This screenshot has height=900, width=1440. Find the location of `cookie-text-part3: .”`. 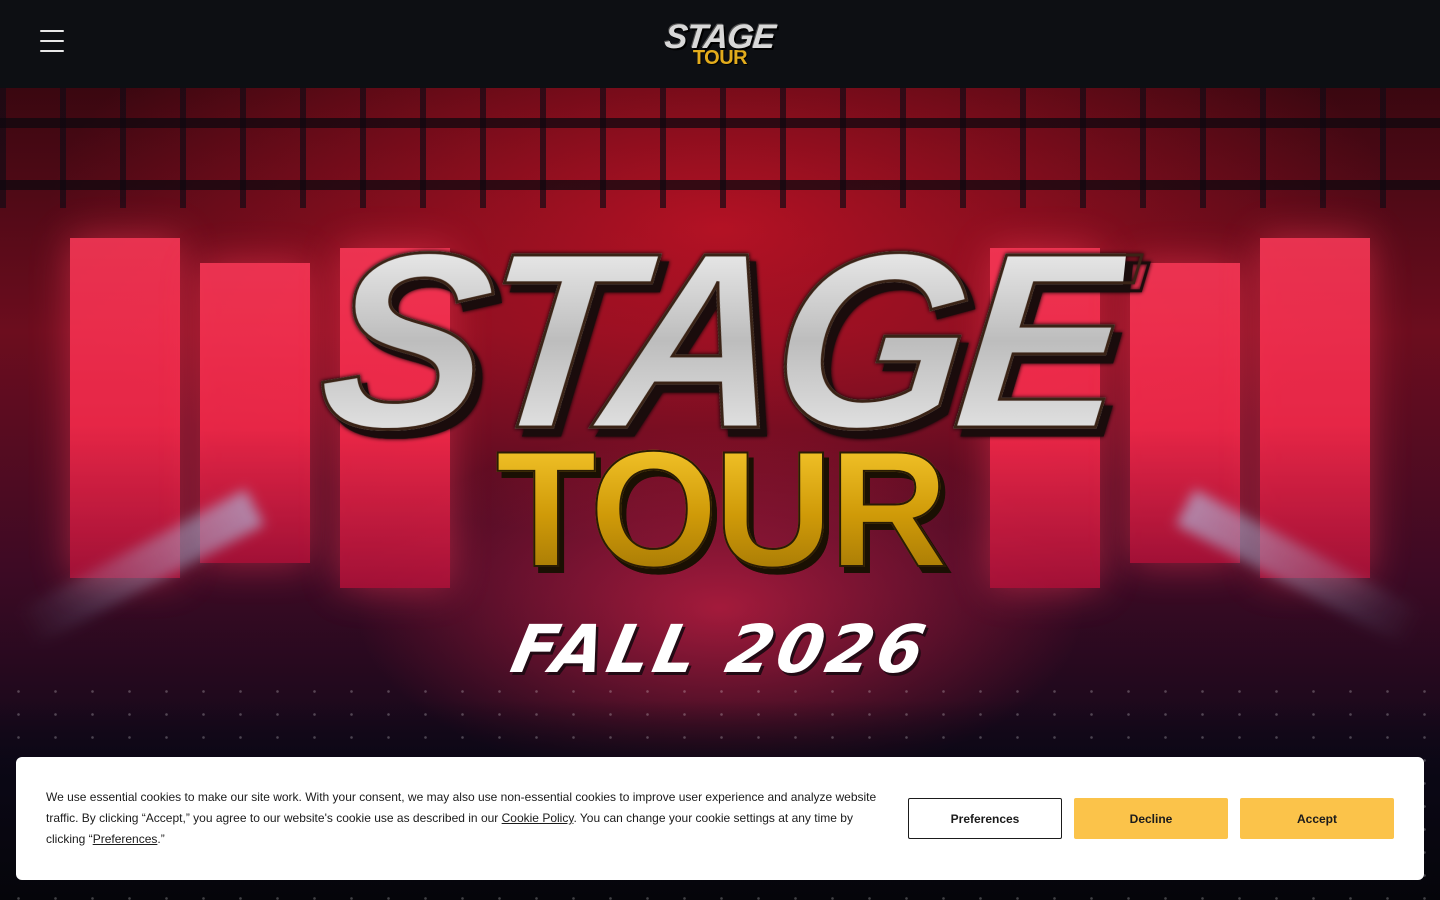

cookie-text-part3: .” is located at coordinates (161, 839).